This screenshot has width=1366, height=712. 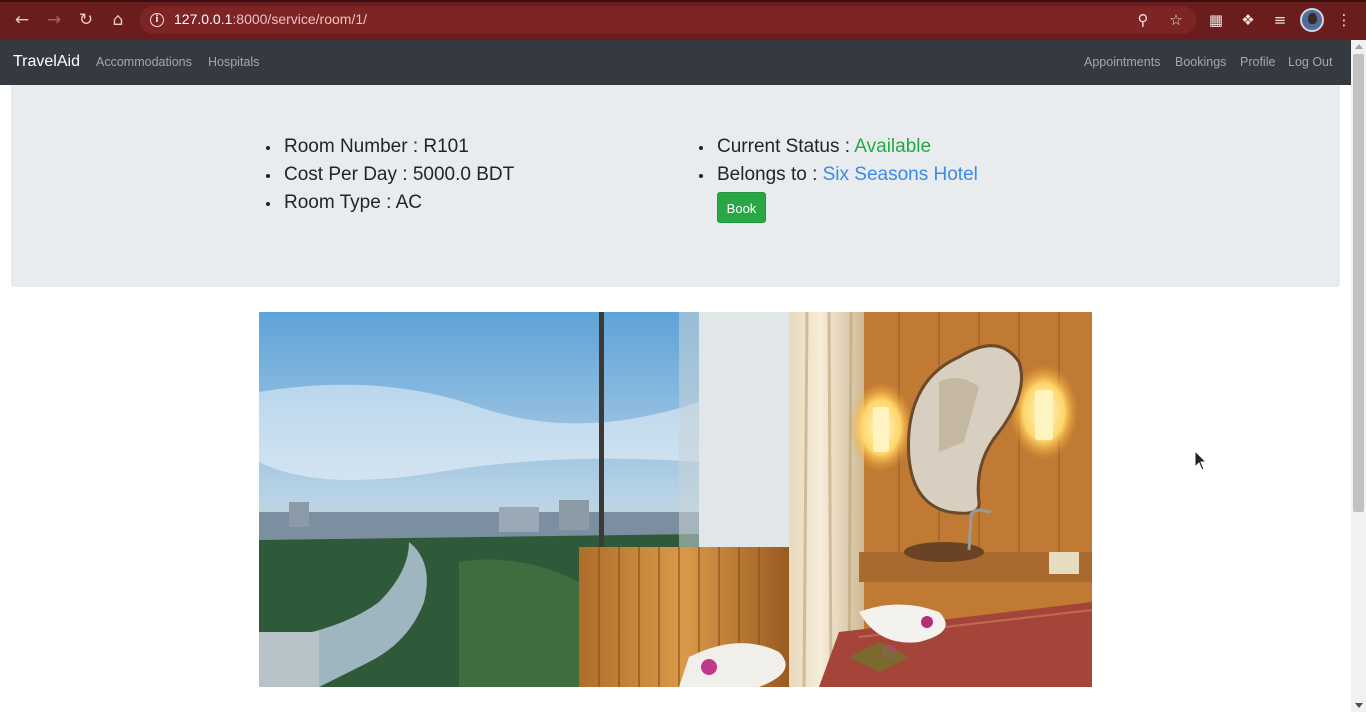 I want to click on status-label: Current Status :, so click(x=784, y=146).